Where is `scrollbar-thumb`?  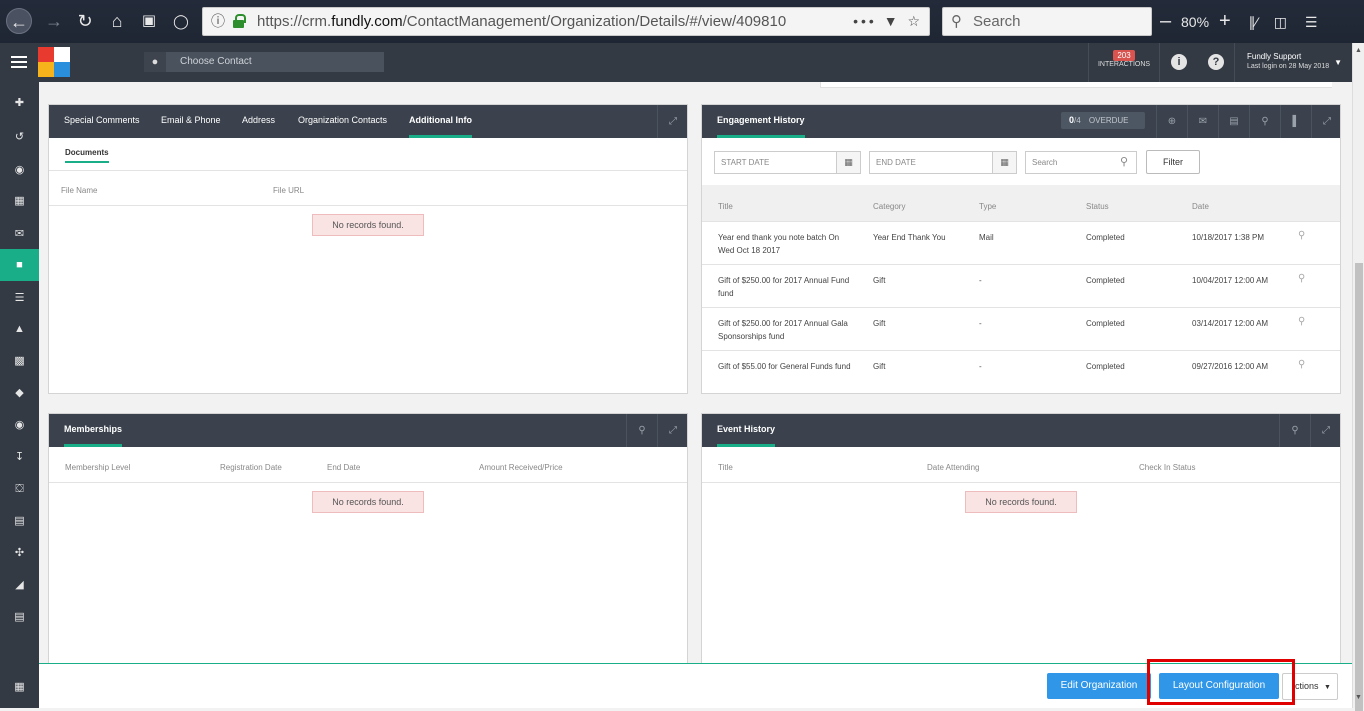 scrollbar-thumb is located at coordinates (1359, 487).